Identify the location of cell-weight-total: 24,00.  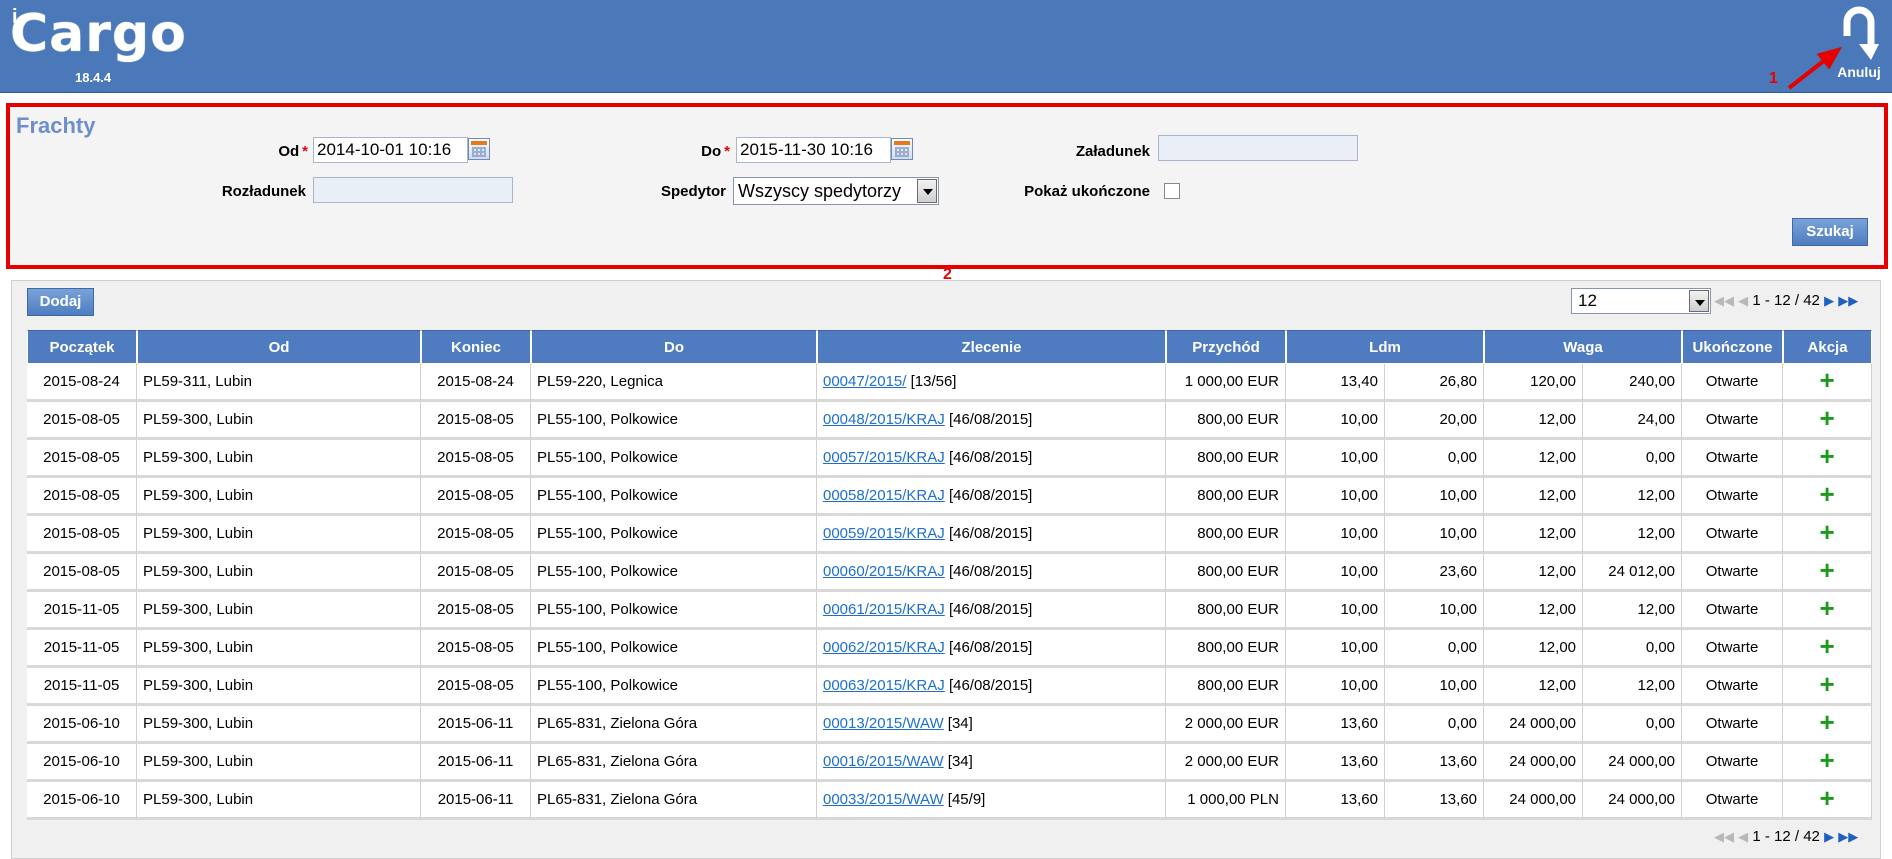
(1633, 421).